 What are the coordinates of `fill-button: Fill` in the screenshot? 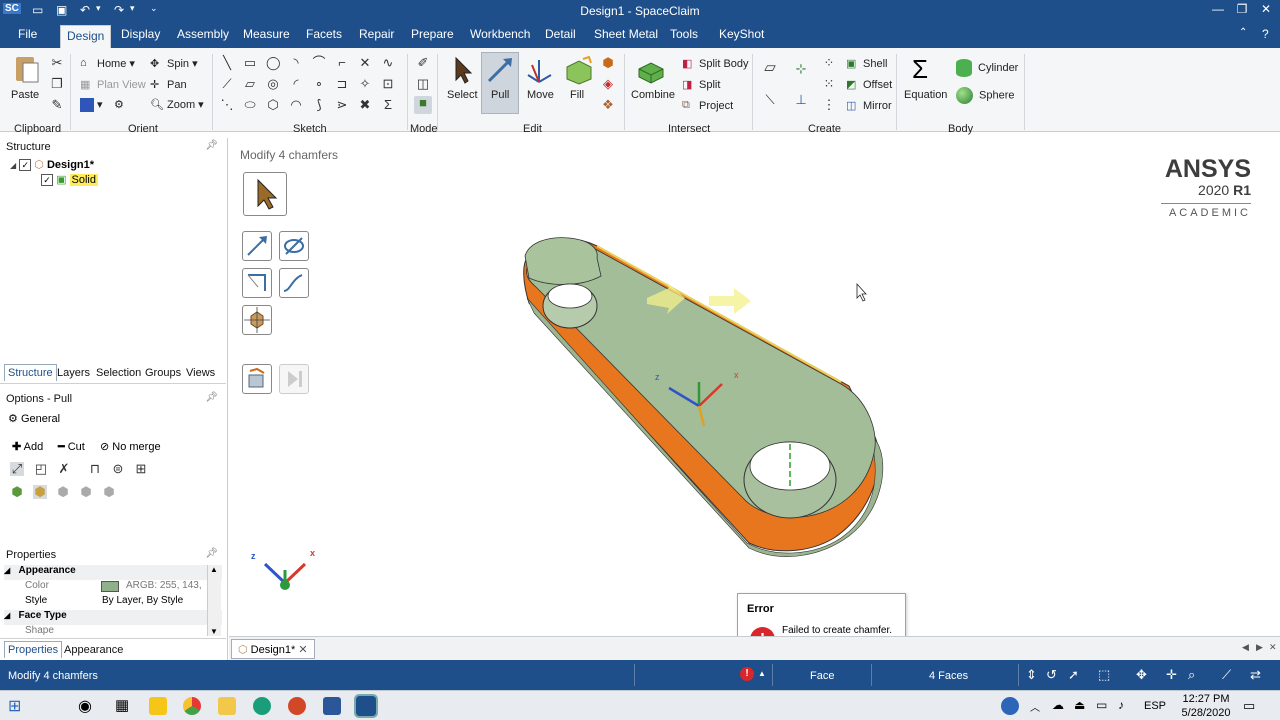 It's located at (577, 95).